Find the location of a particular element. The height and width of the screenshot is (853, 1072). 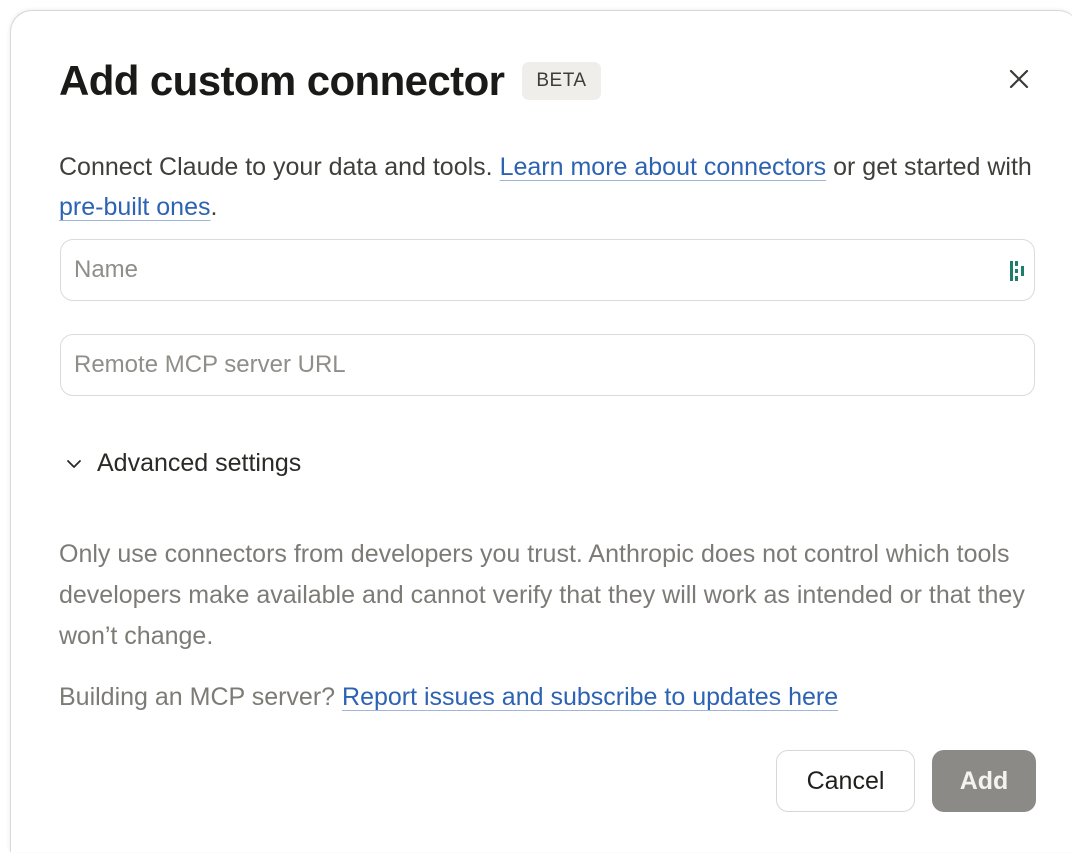

dialog-title: Add custom connector is located at coordinates (282, 80).